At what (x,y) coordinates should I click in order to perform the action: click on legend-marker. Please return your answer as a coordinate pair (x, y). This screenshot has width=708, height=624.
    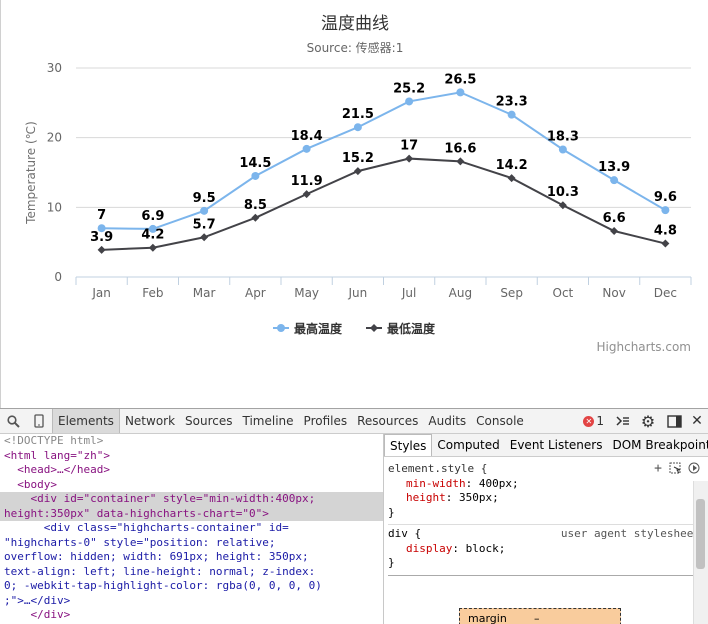
    Looking at the image, I should click on (374, 328).